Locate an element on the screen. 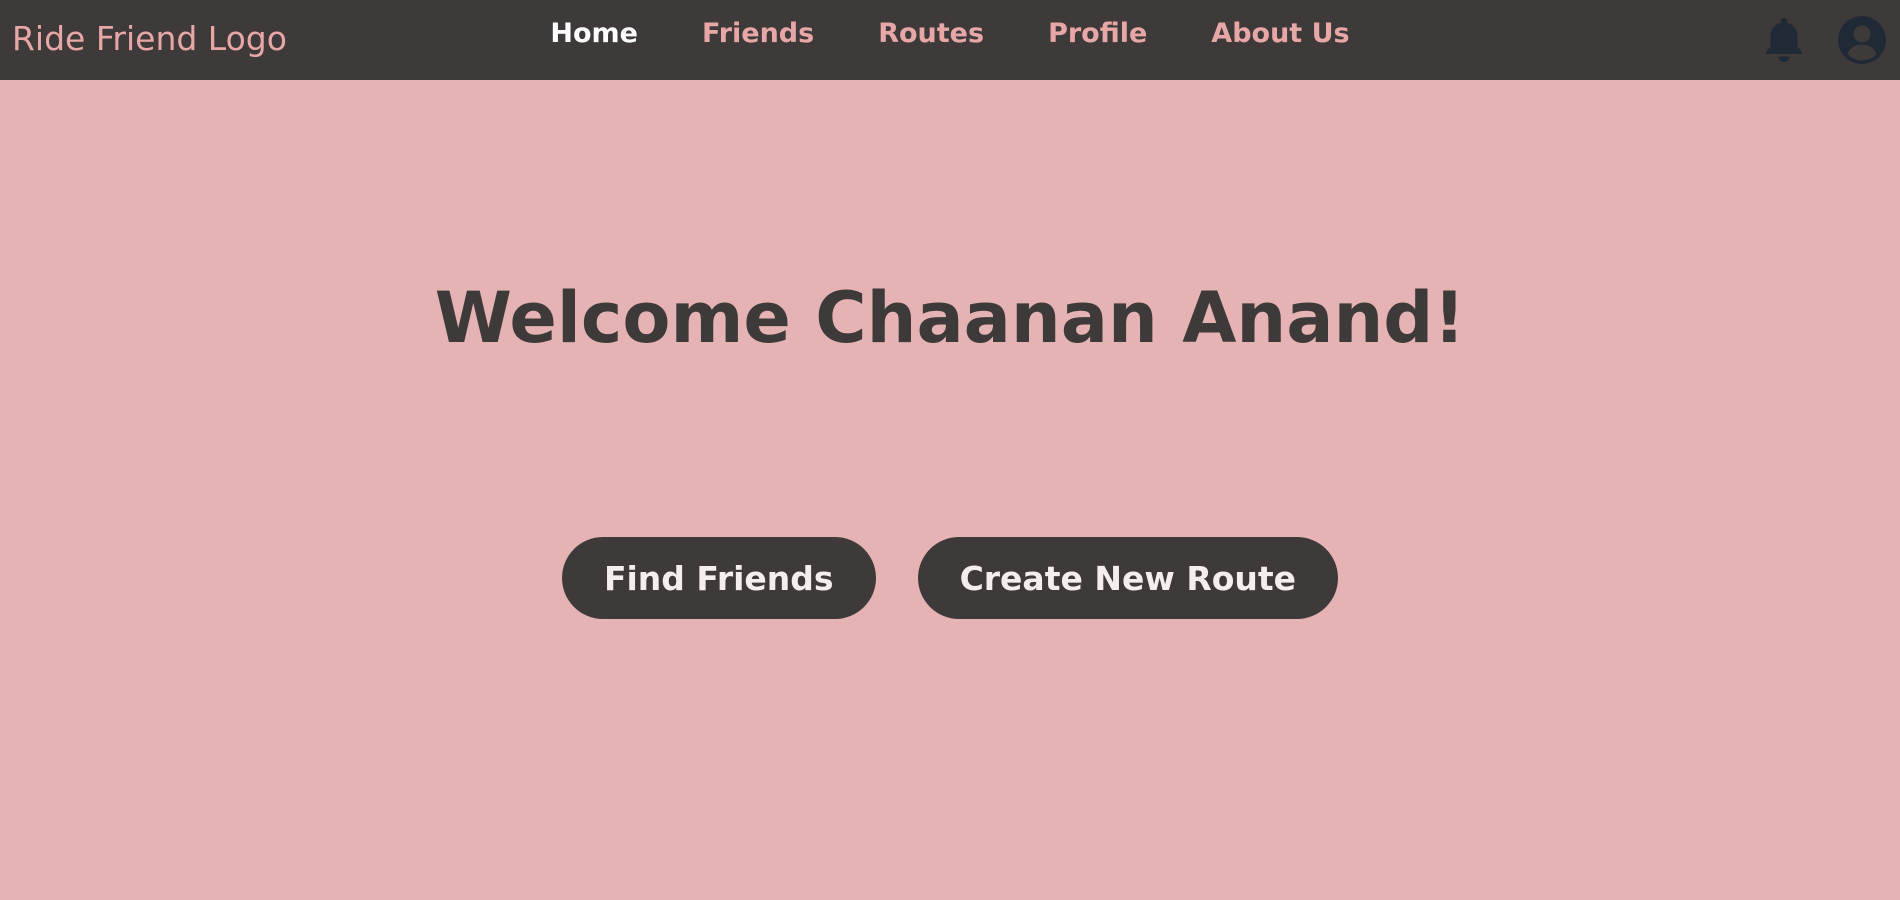  nav-link-profile: Profile is located at coordinates (1097, 33).